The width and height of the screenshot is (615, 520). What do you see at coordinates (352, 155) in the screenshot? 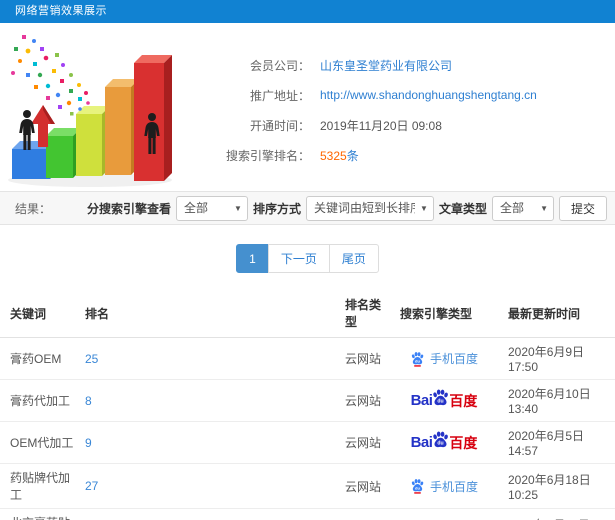
I see `rank-count-unit: 条` at bounding box center [352, 155].